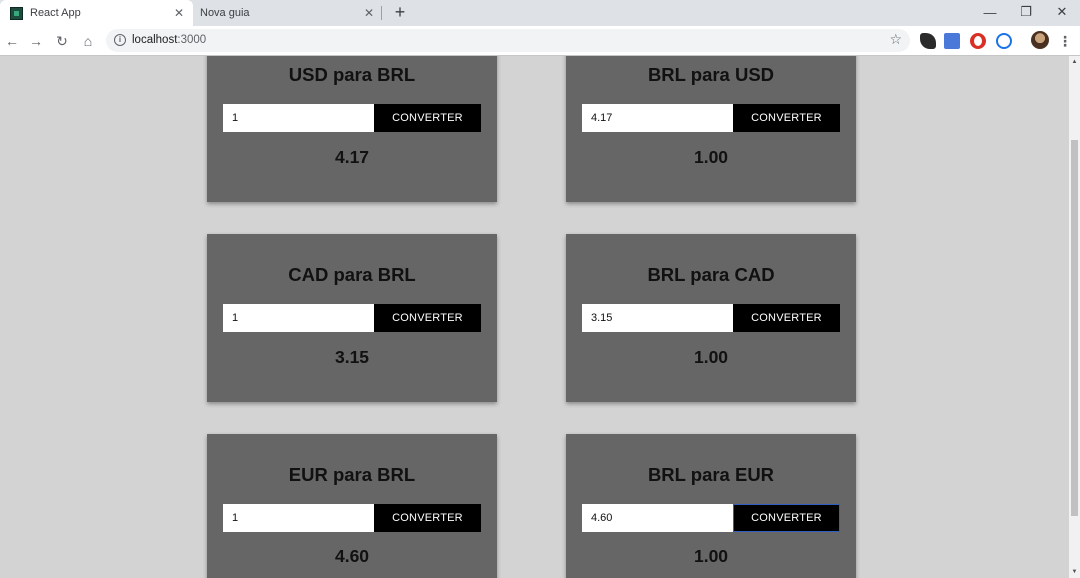  What do you see at coordinates (12, 41) in the screenshot?
I see `back-icon: ←` at bounding box center [12, 41].